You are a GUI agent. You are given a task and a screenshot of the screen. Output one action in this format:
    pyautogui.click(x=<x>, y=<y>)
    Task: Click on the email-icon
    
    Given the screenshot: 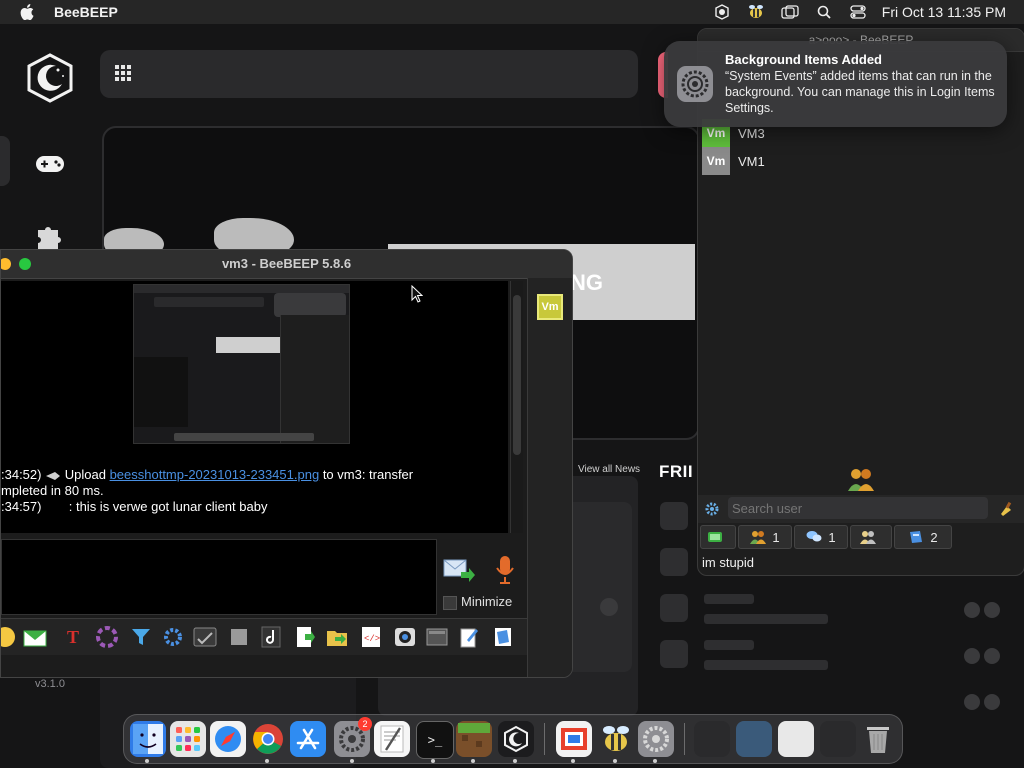 What is the action you would take?
    pyautogui.click(x=35, y=637)
    